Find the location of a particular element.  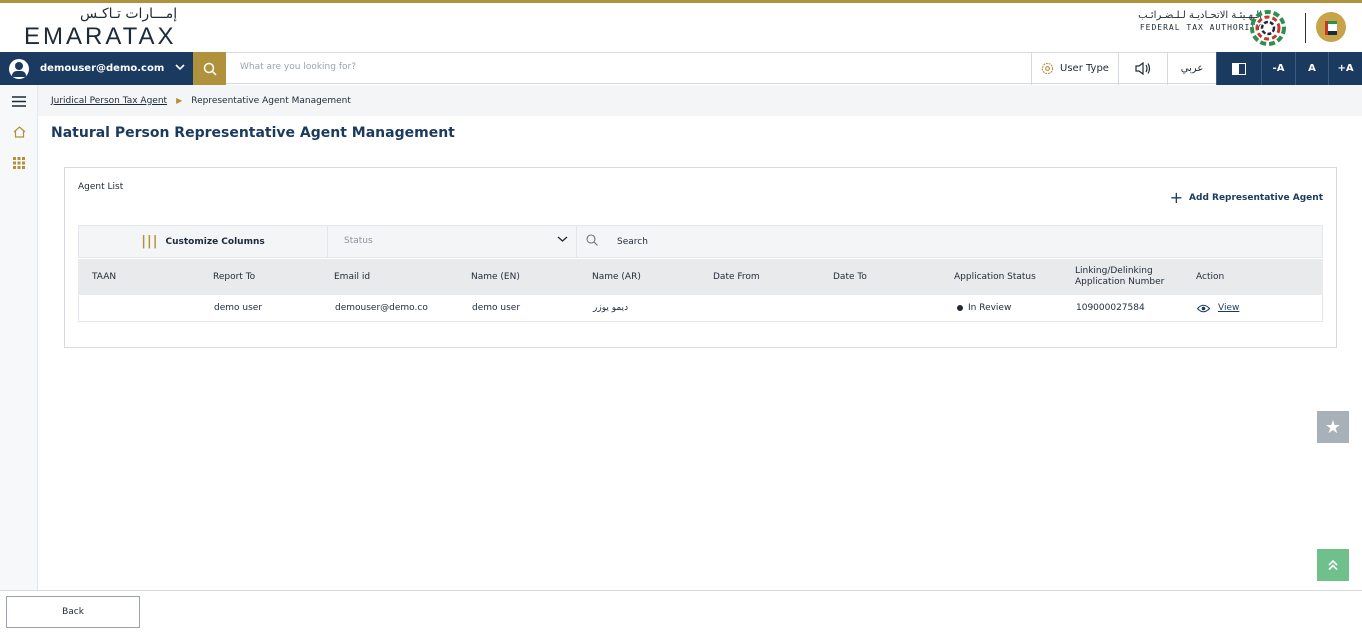

fta-name-arabic: الـهـيئـة الاتحـاديـة لـلـضـرائـب is located at coordinates (1200, 15).